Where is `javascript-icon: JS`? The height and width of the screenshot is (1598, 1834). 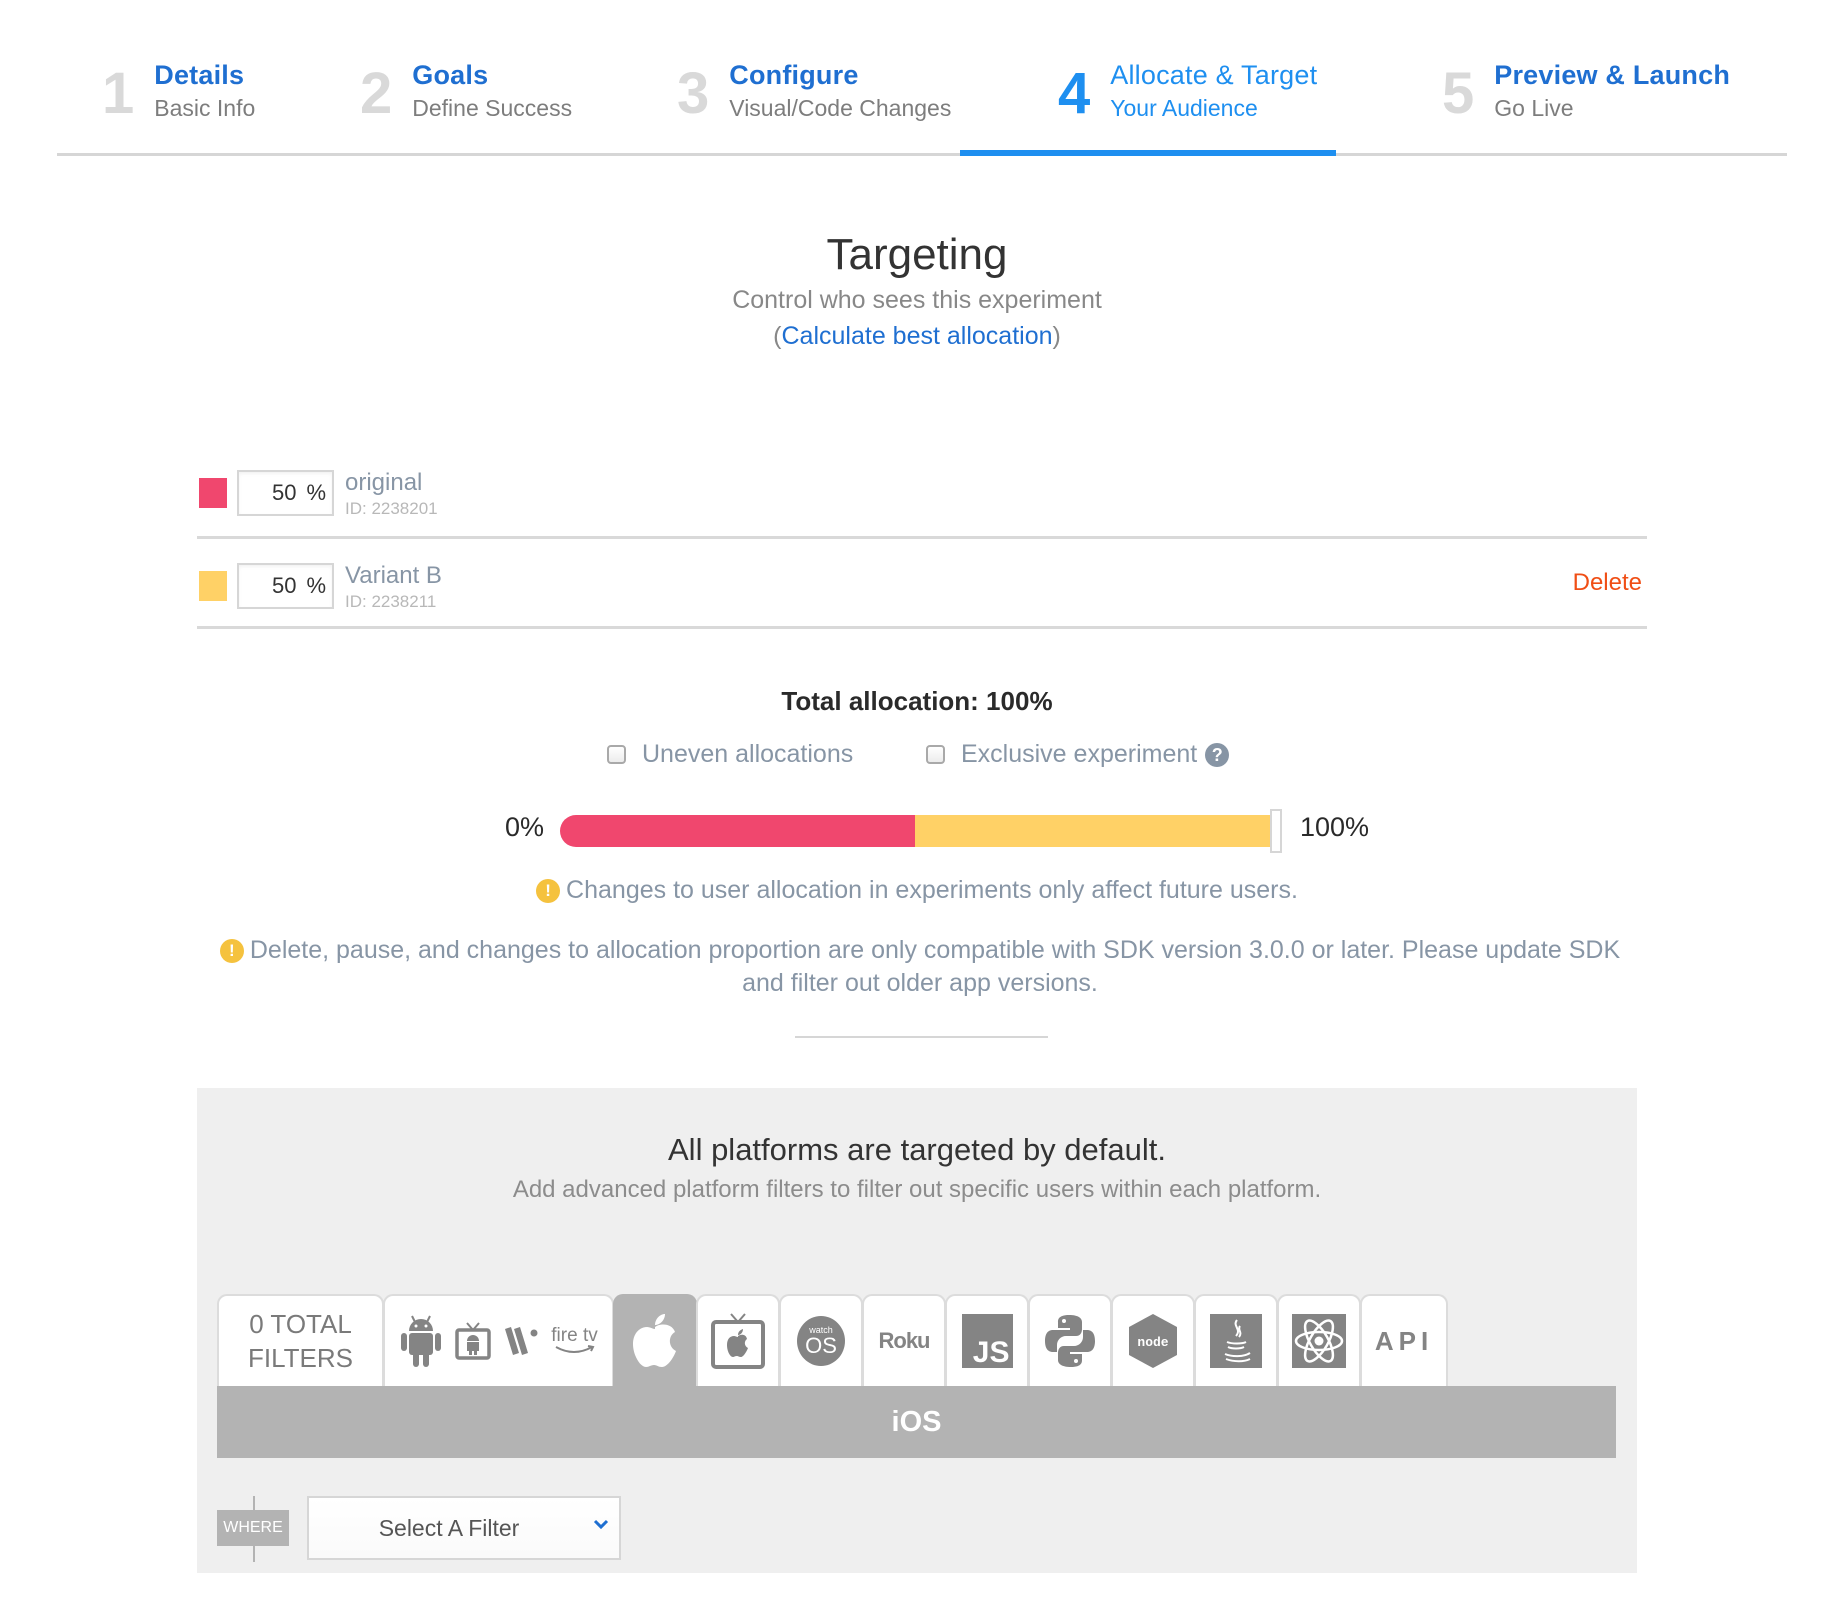
javascript-icon: JS is located at coordinates (987, 1341).